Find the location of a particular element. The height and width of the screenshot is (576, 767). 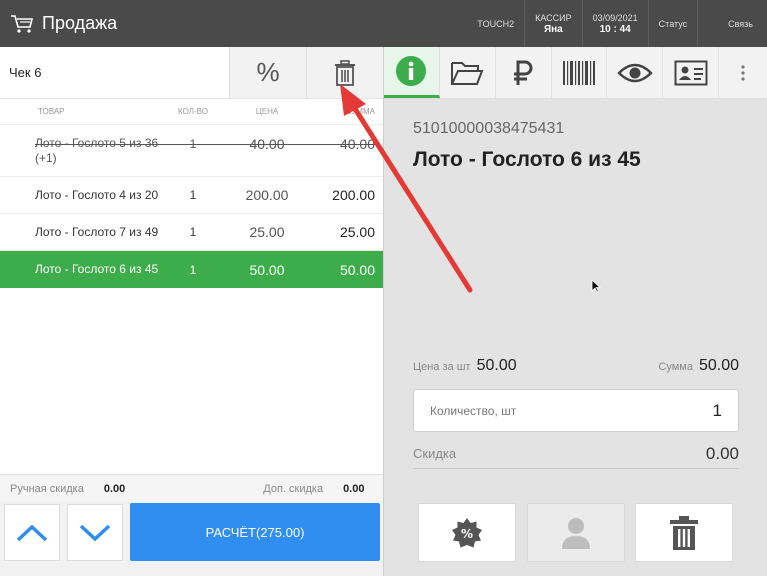

quantity-value: 1 is located at coordinates (717, 410).